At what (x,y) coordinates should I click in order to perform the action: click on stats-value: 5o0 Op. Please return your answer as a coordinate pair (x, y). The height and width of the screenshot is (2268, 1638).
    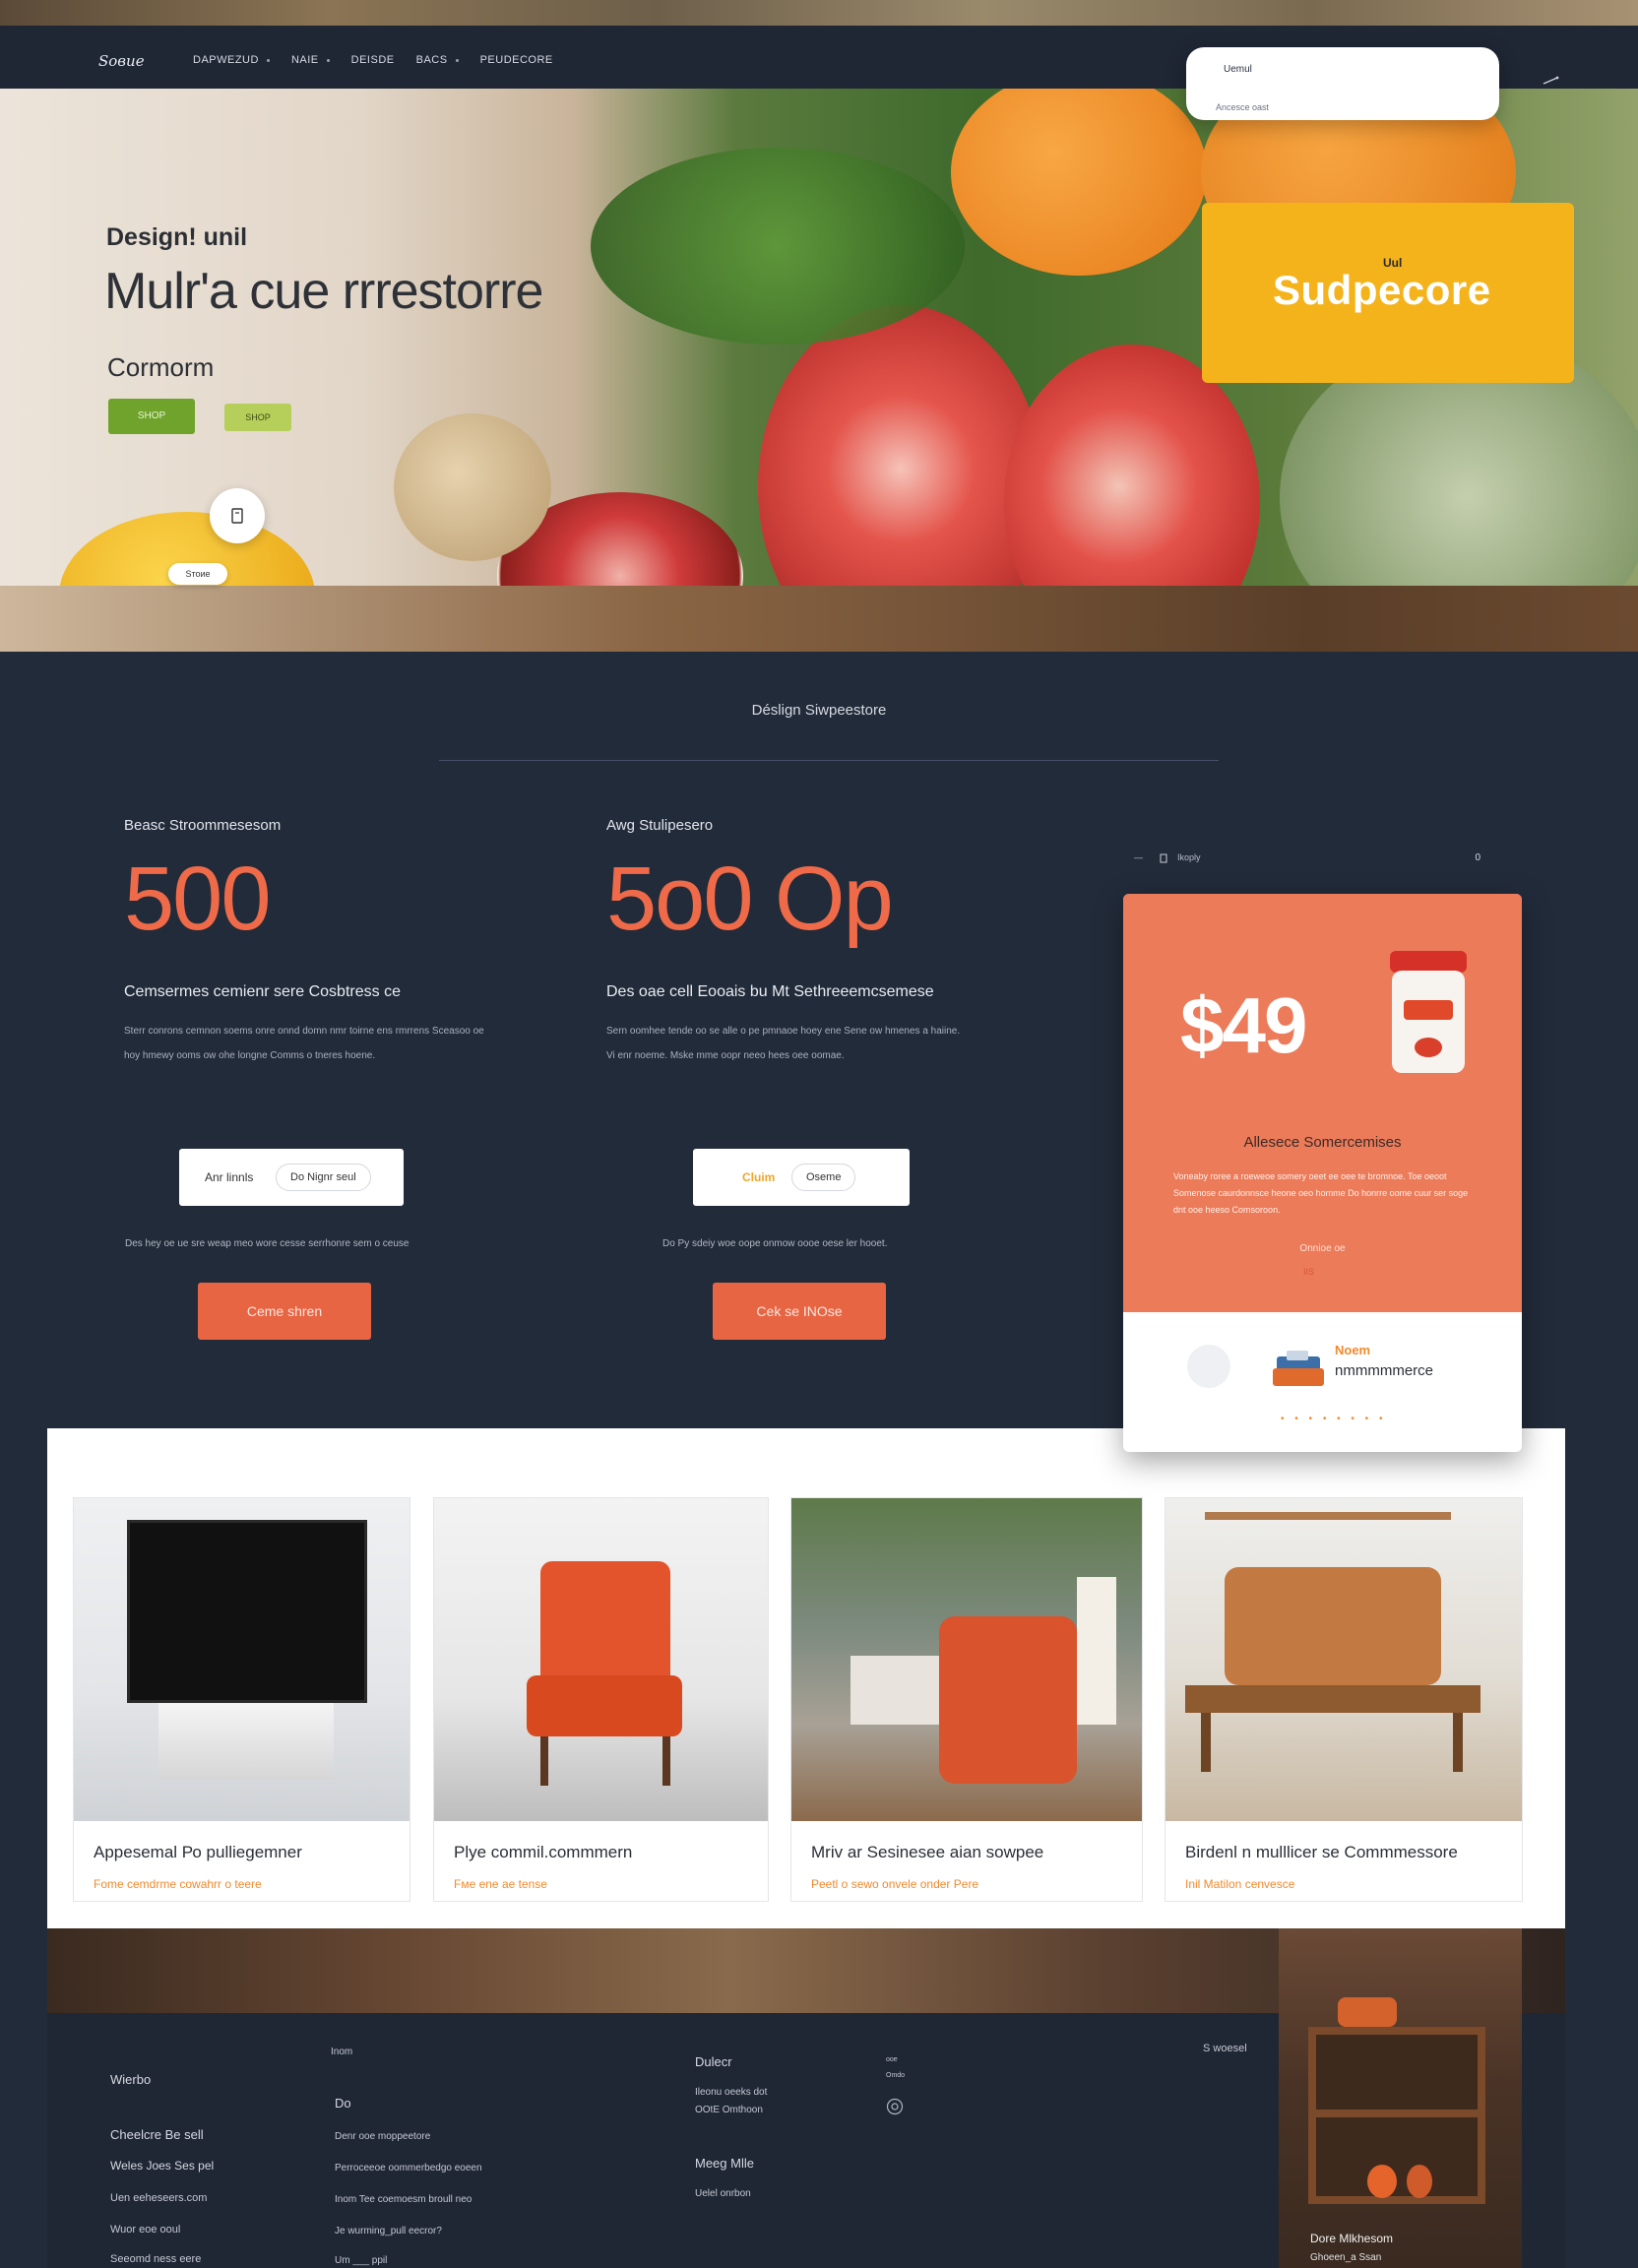
    Looking at the image, I should click on (750, 899).